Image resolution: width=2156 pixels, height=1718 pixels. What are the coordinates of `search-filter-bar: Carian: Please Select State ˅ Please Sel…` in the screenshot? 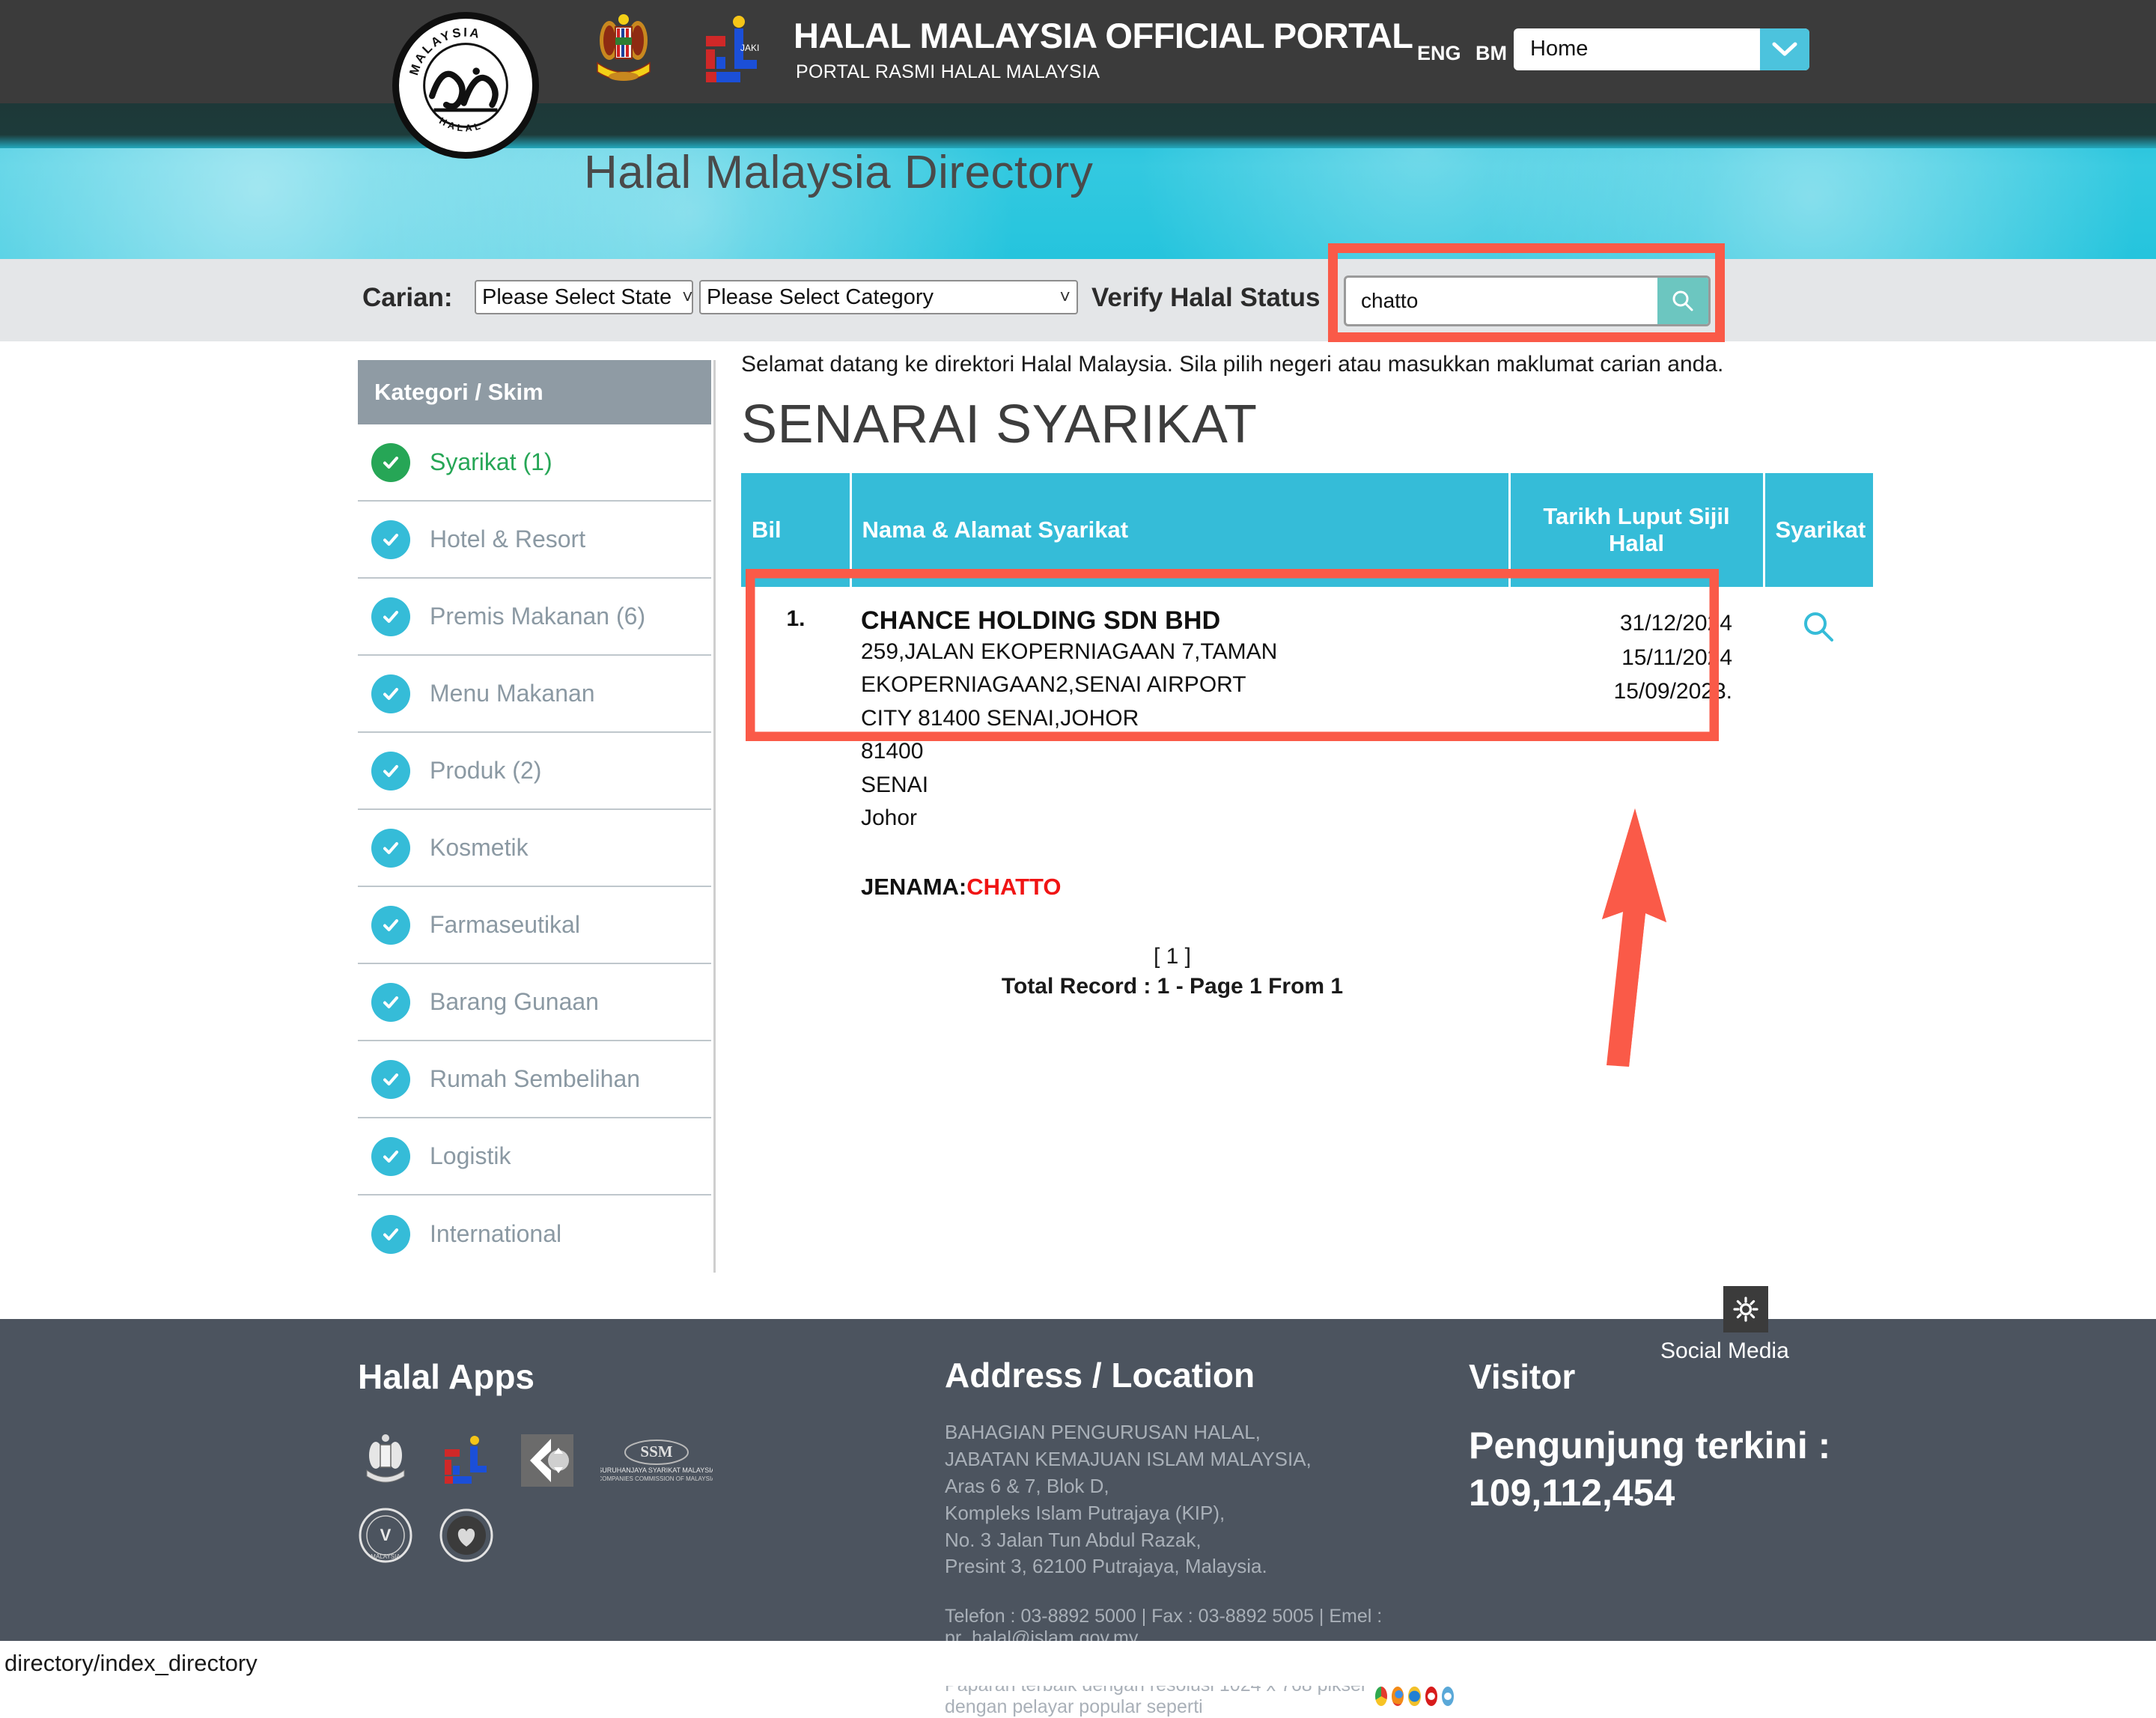 It's located at (1078, 300).